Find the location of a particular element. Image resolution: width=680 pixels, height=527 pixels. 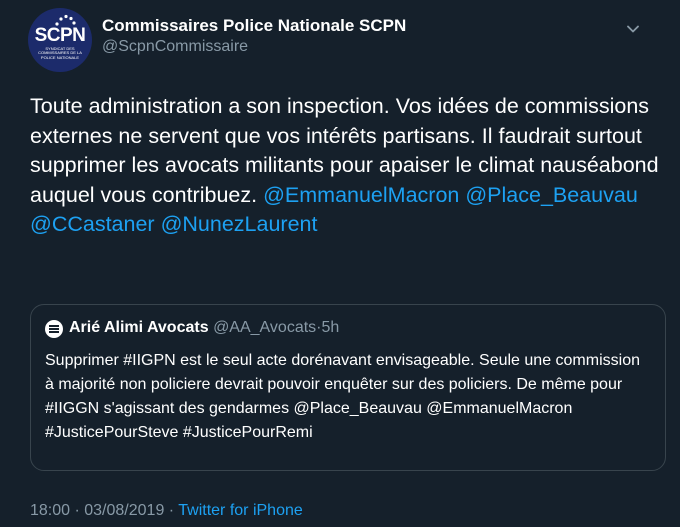

author-handle: @ScpnCommissaire is located at coordinates (175, 47).